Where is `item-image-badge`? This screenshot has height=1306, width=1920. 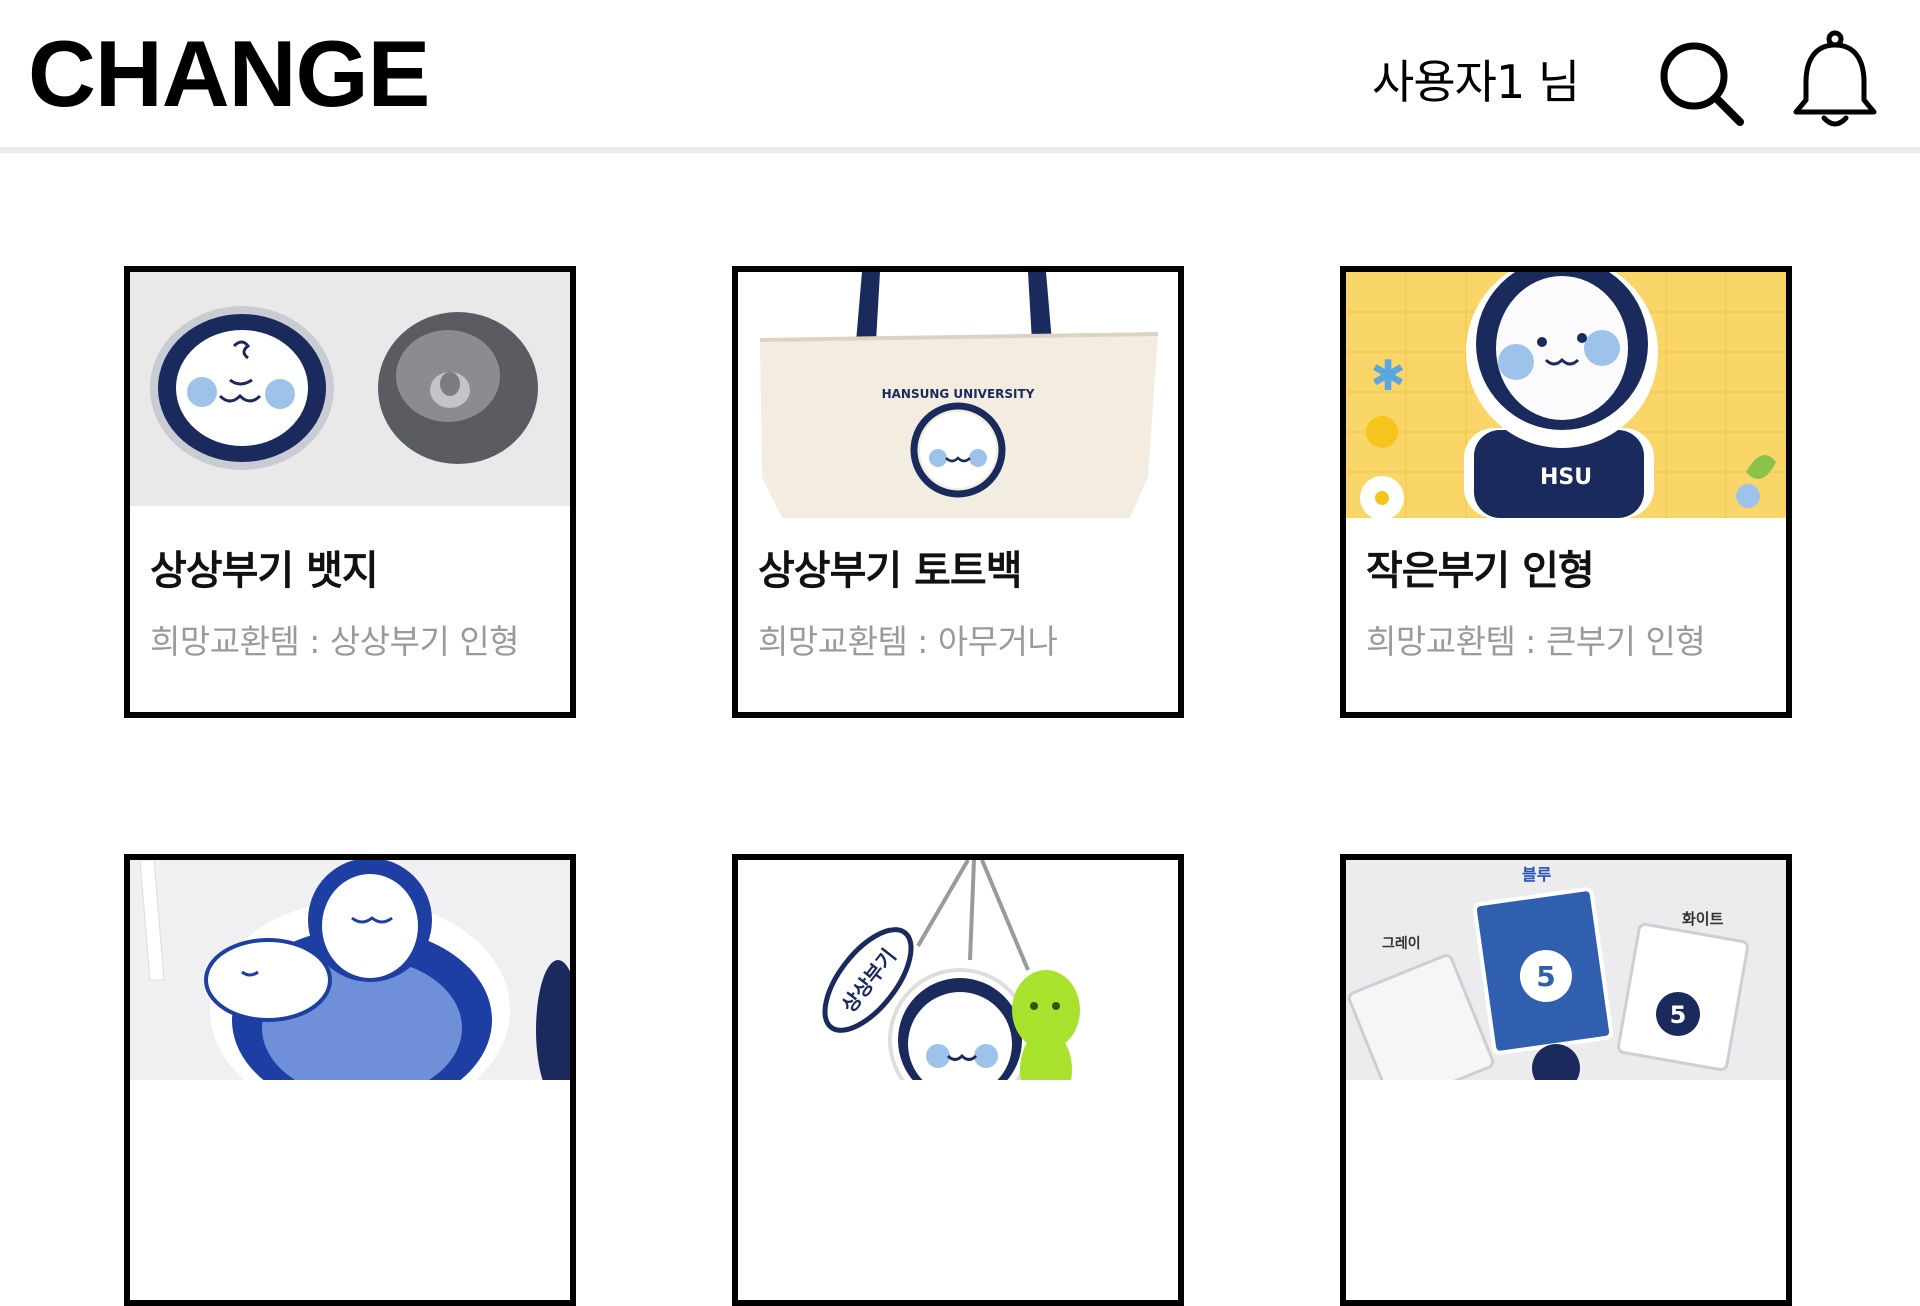
item-image-badge is located at coordinates (350, 395).